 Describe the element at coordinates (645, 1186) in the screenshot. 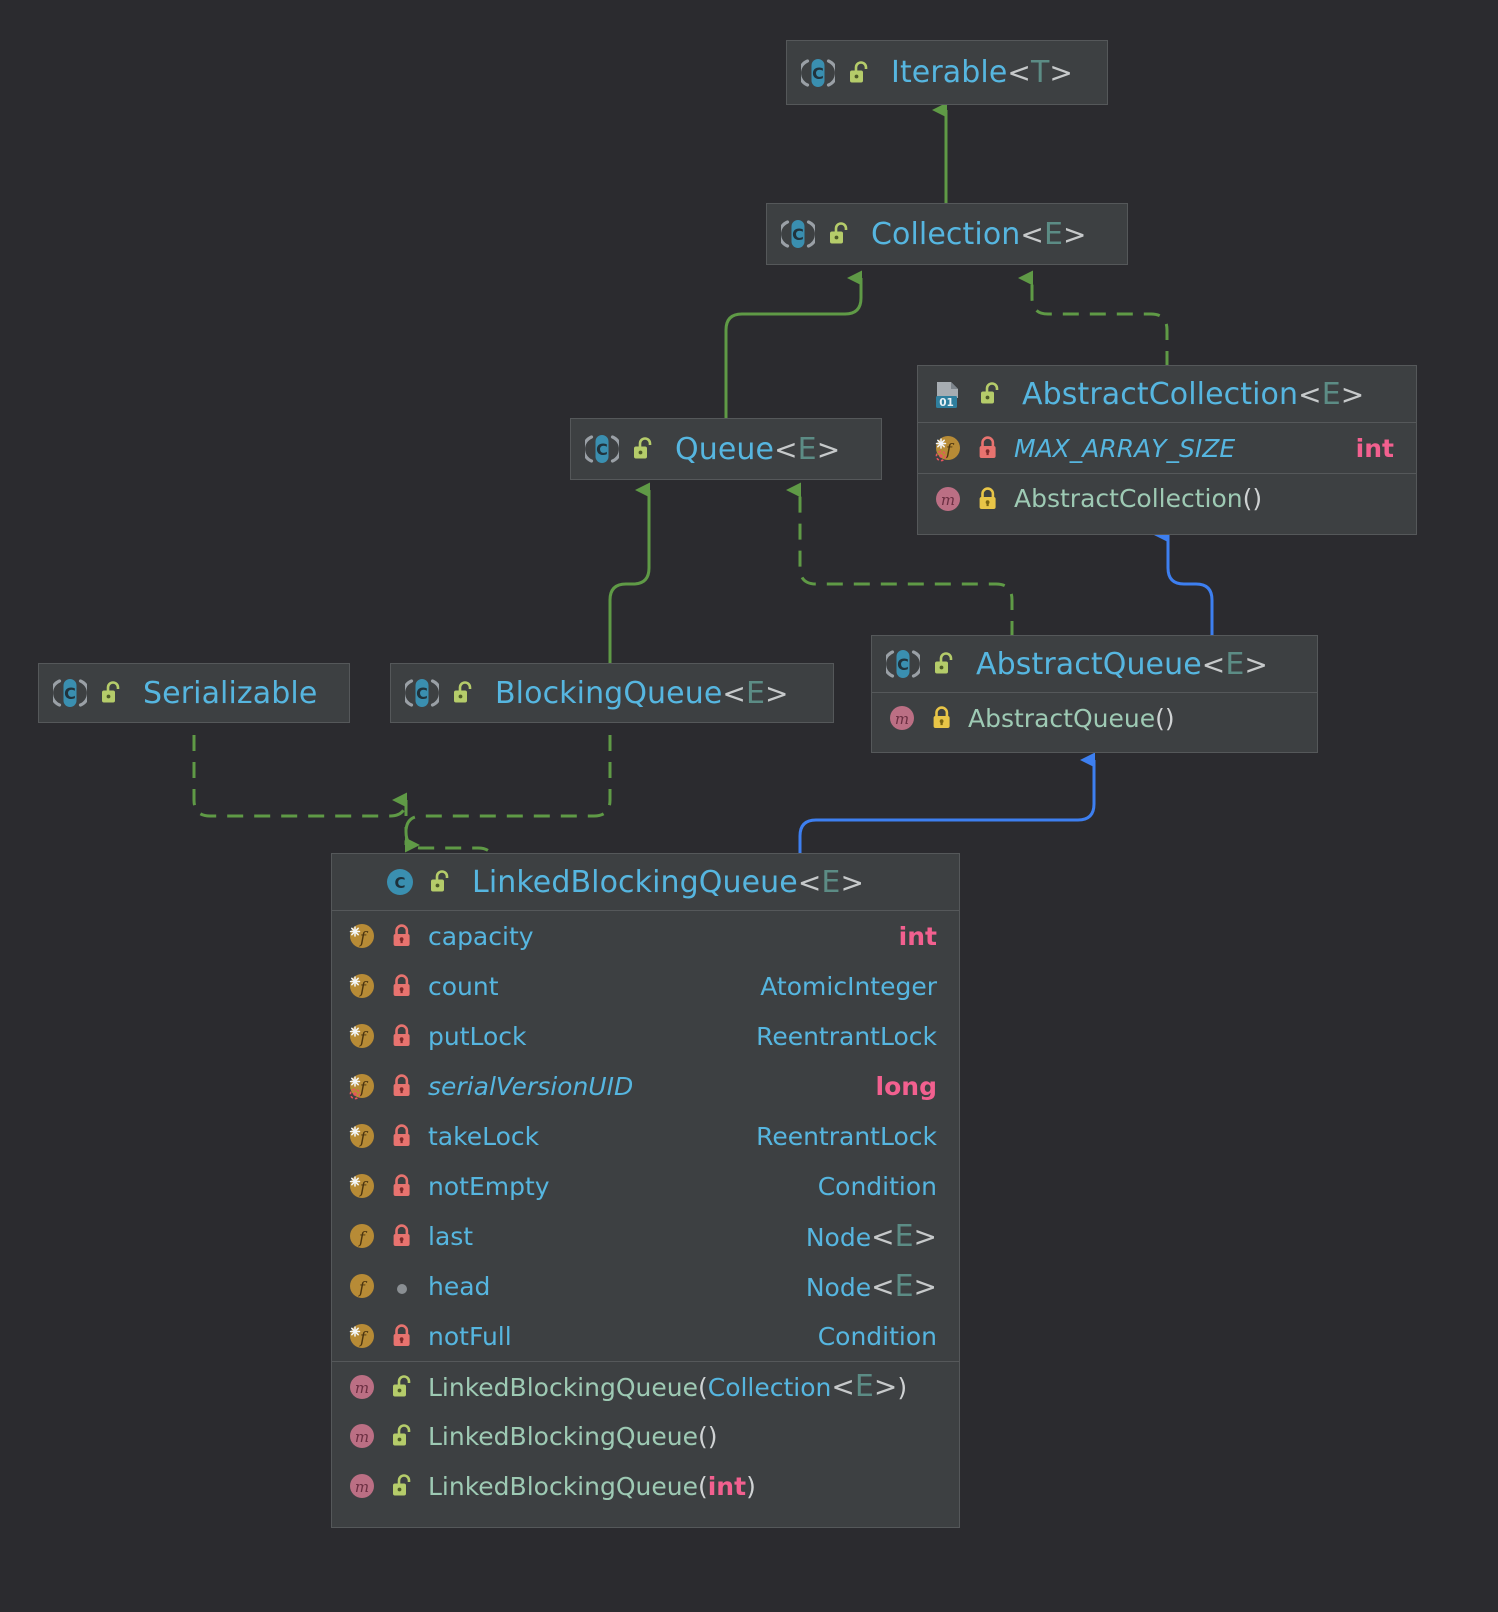

I see `member-row-field: f notEmpty Condition` at that location.